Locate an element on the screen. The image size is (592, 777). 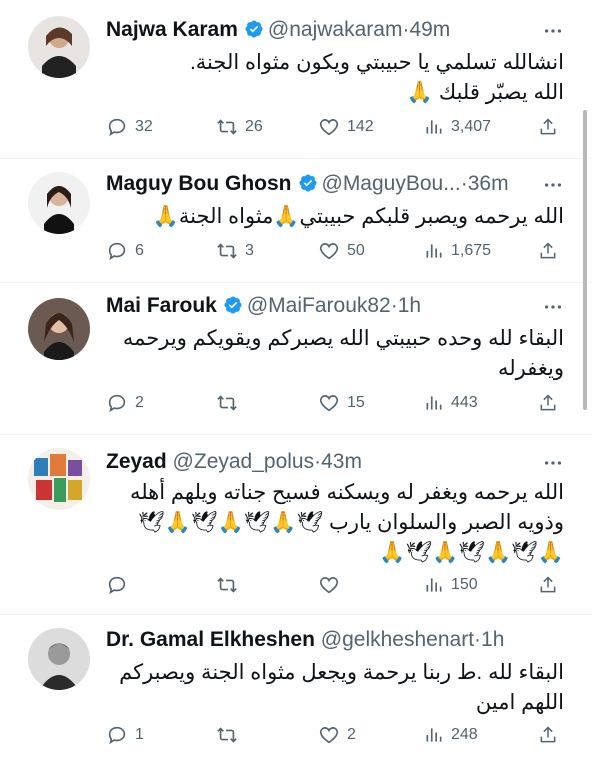
timestamp: 43m is located at coordinates (341, 461).